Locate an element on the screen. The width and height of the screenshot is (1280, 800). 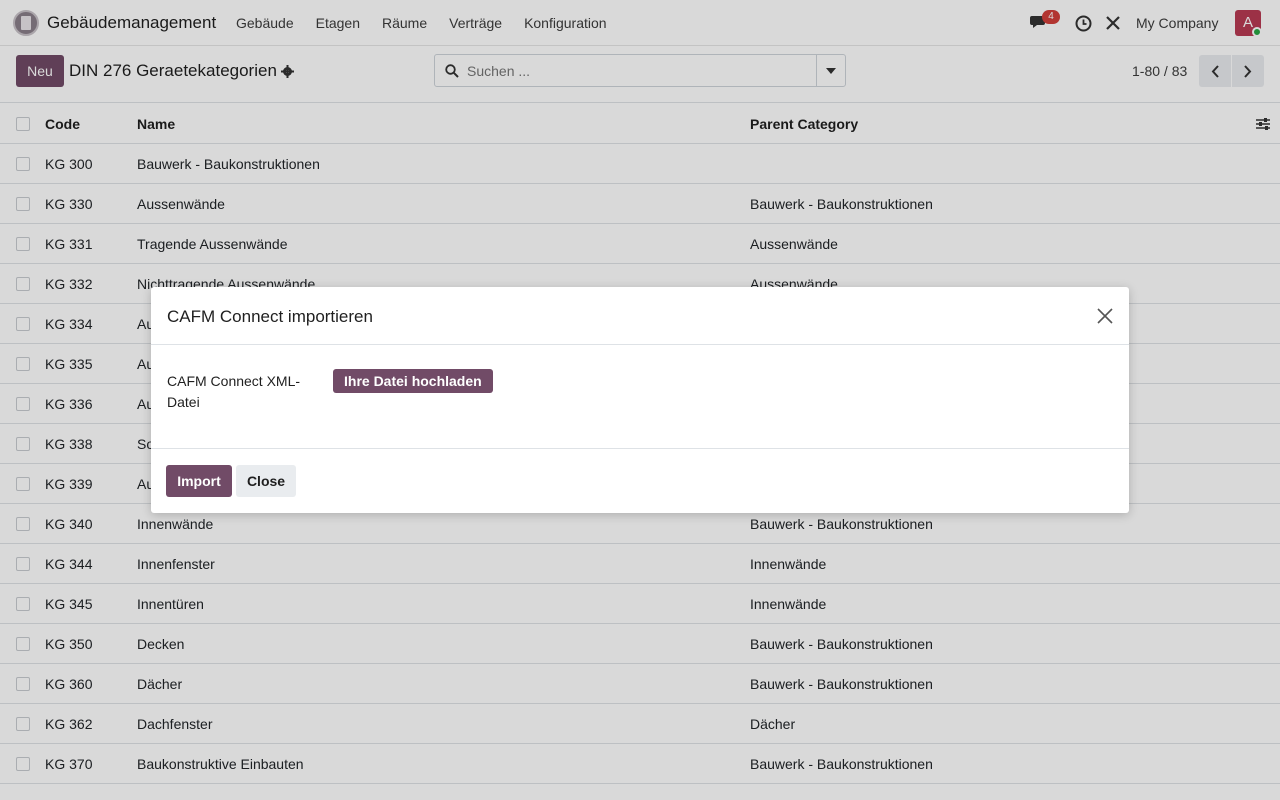
xml-file-label: CAFM Connect XML-Datei is located at coordinates (234, 391).